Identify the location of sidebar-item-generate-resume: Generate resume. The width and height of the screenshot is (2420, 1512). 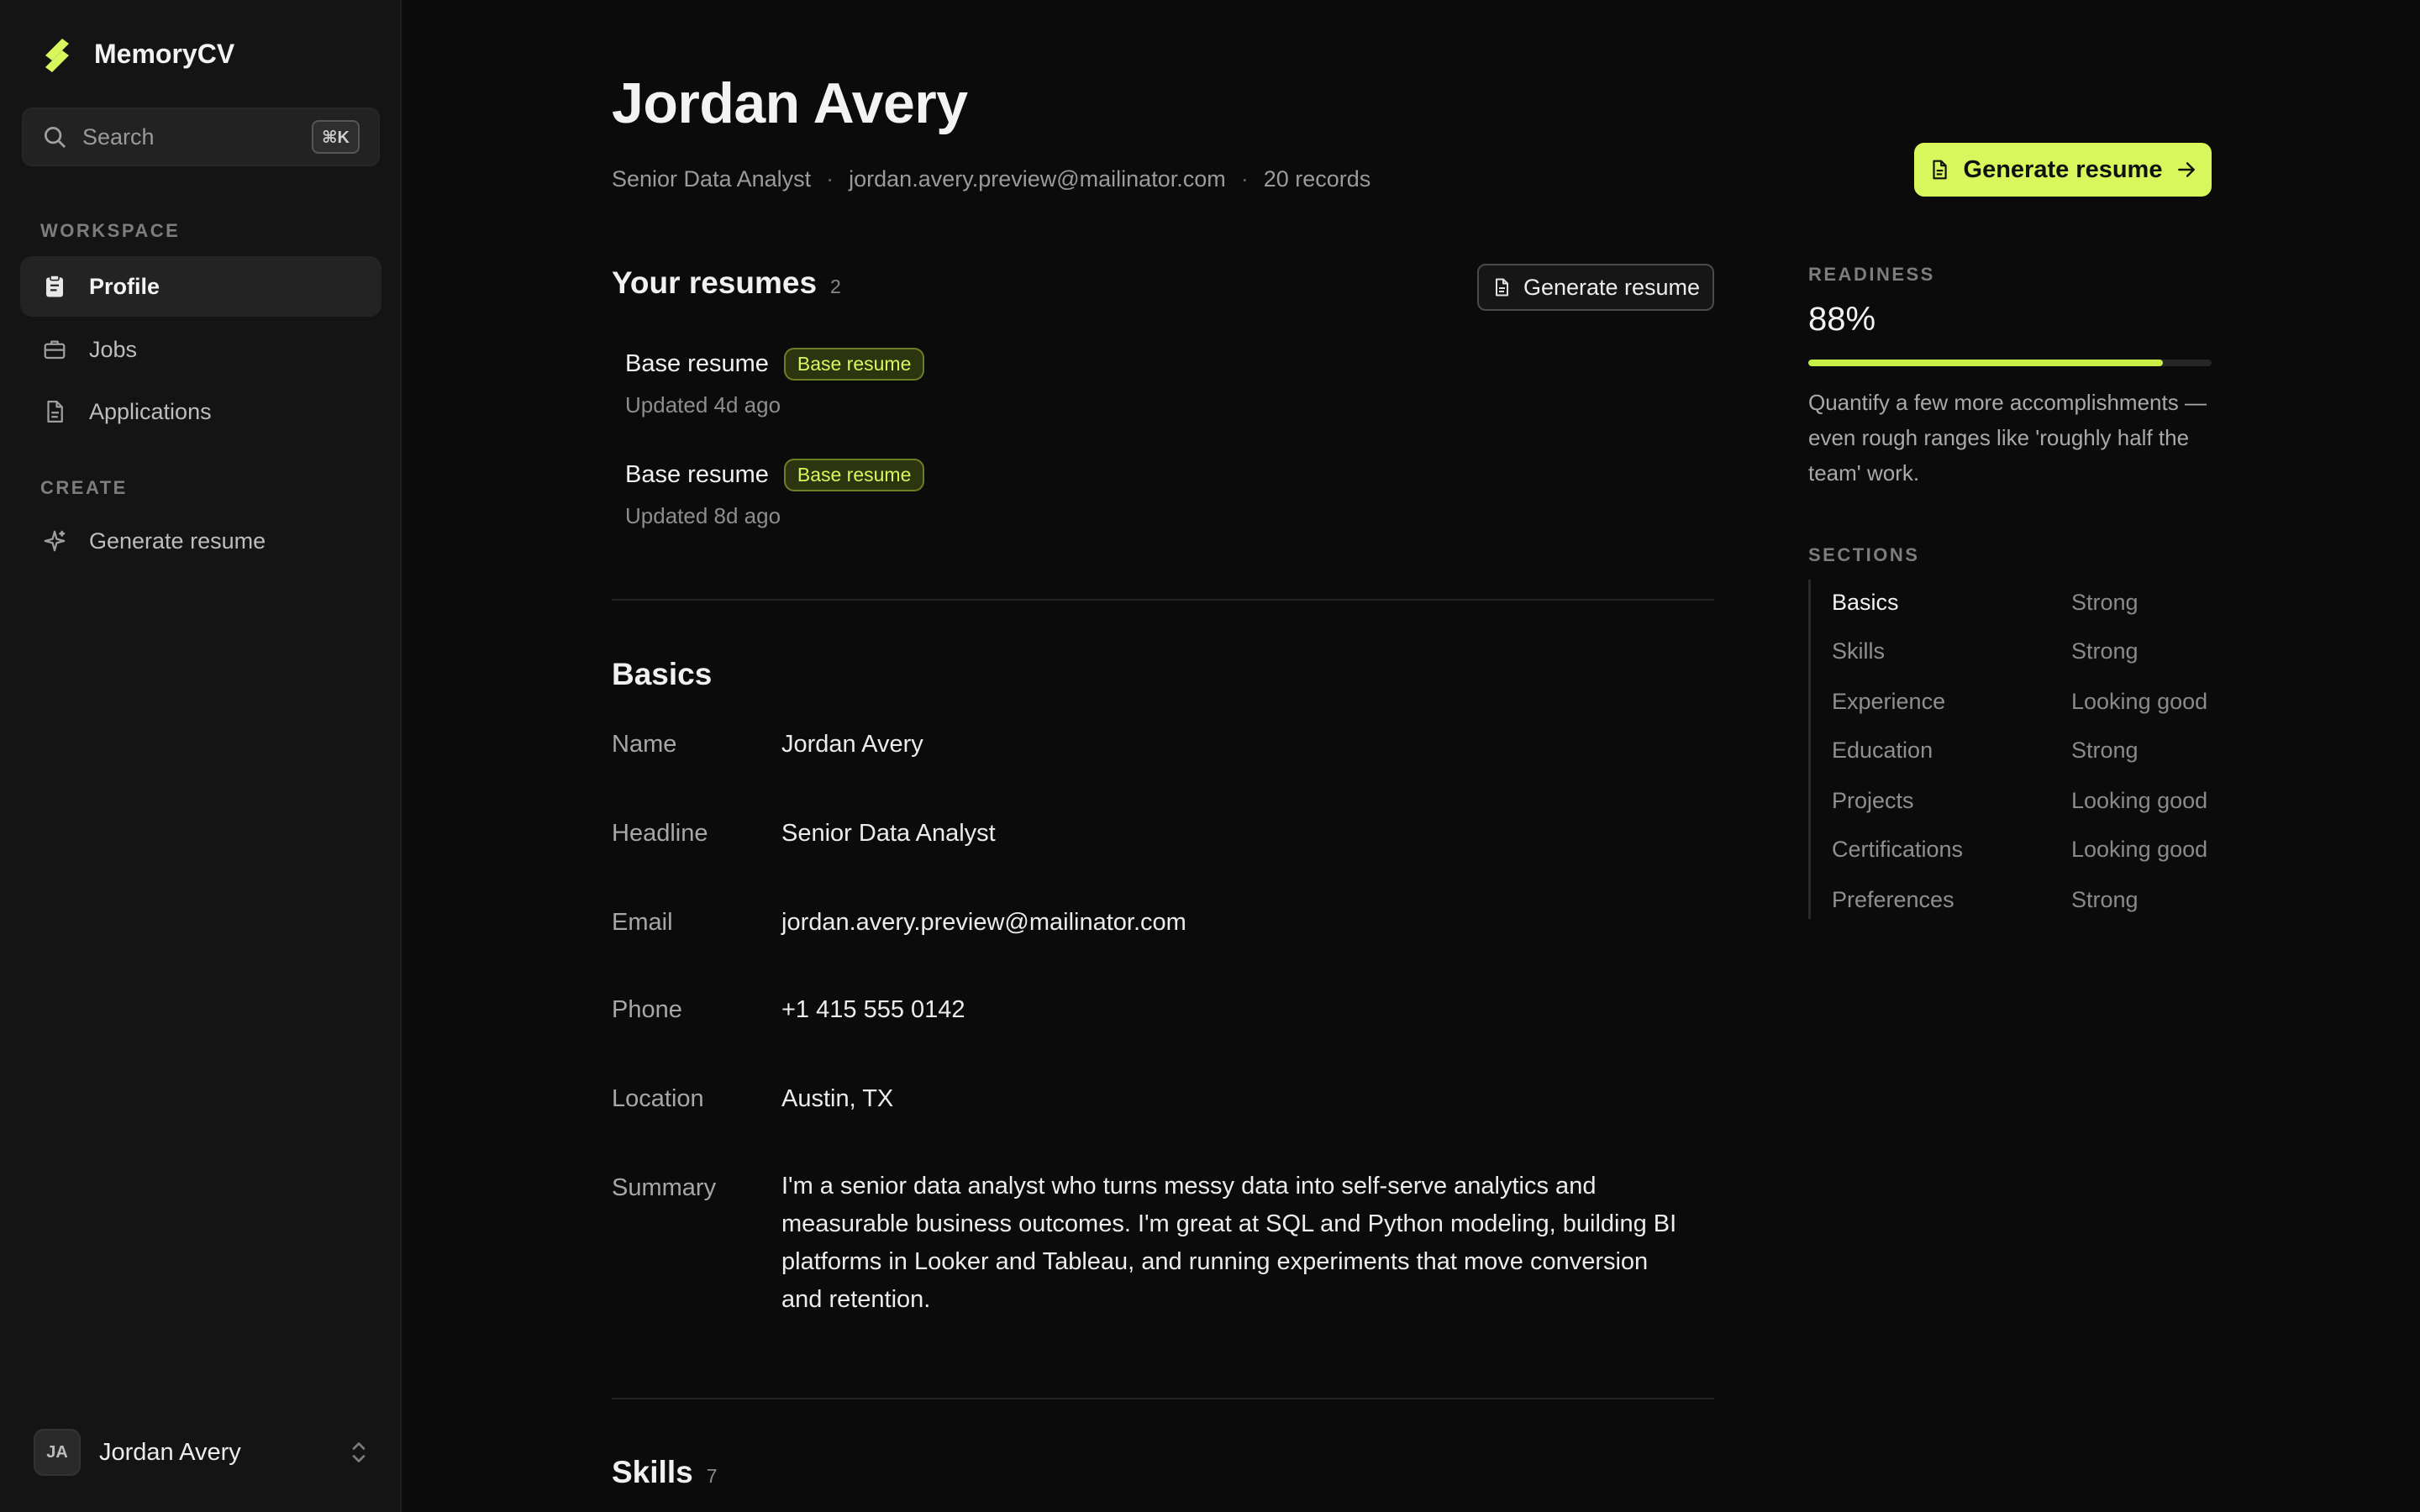
(200, 541).